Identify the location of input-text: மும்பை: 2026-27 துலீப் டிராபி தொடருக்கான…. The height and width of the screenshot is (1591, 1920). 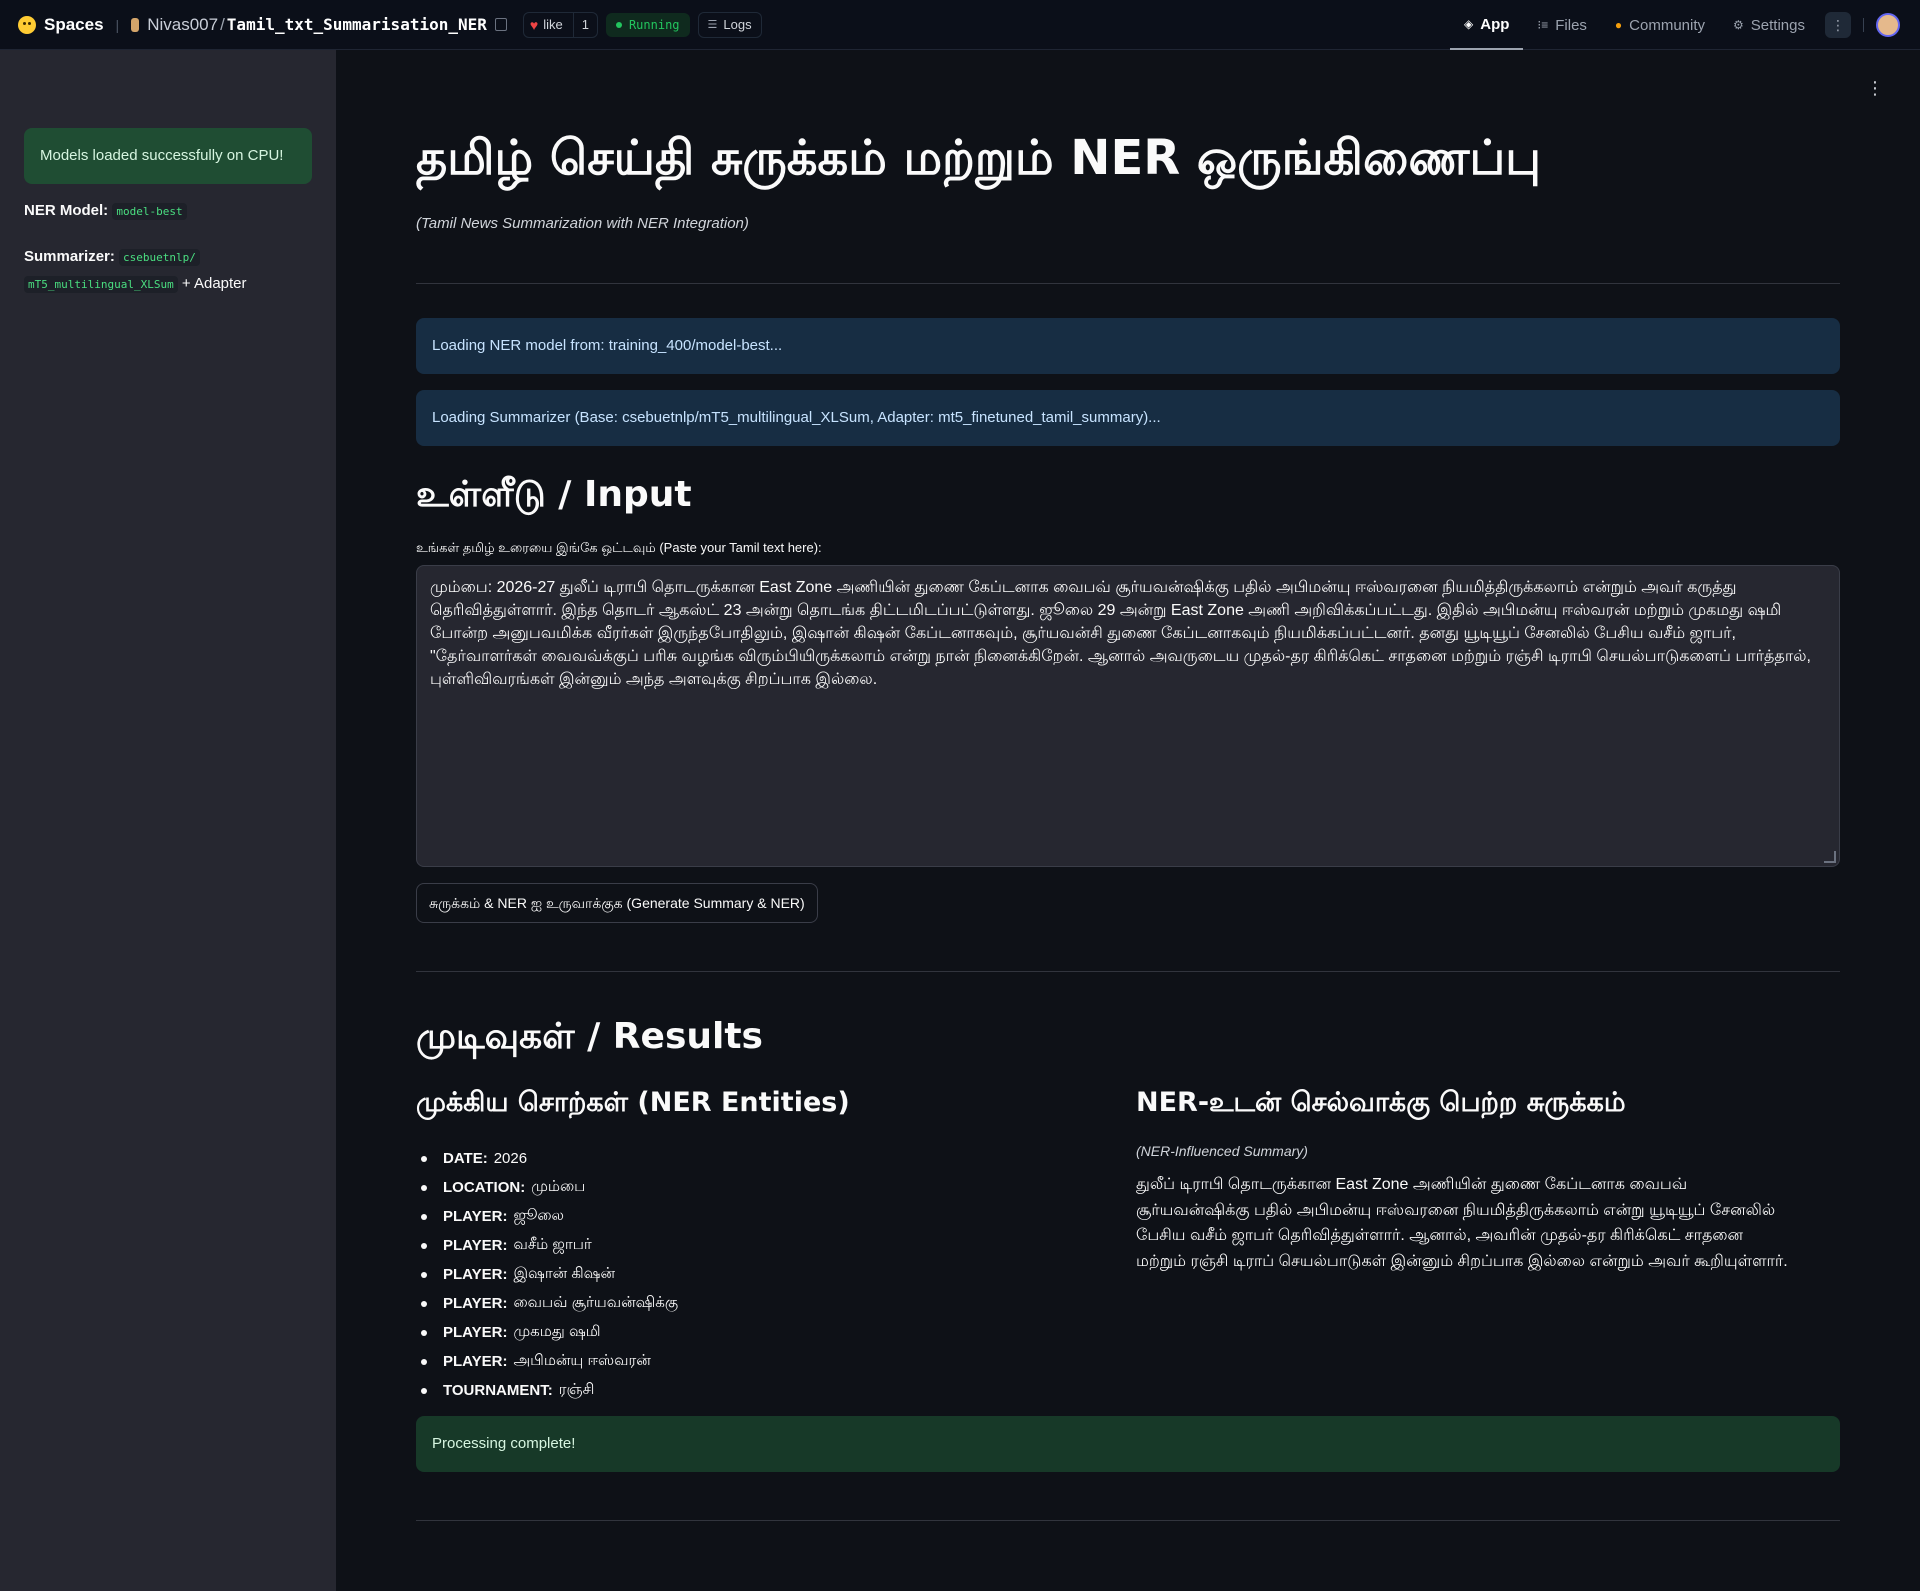
(1120, 633).